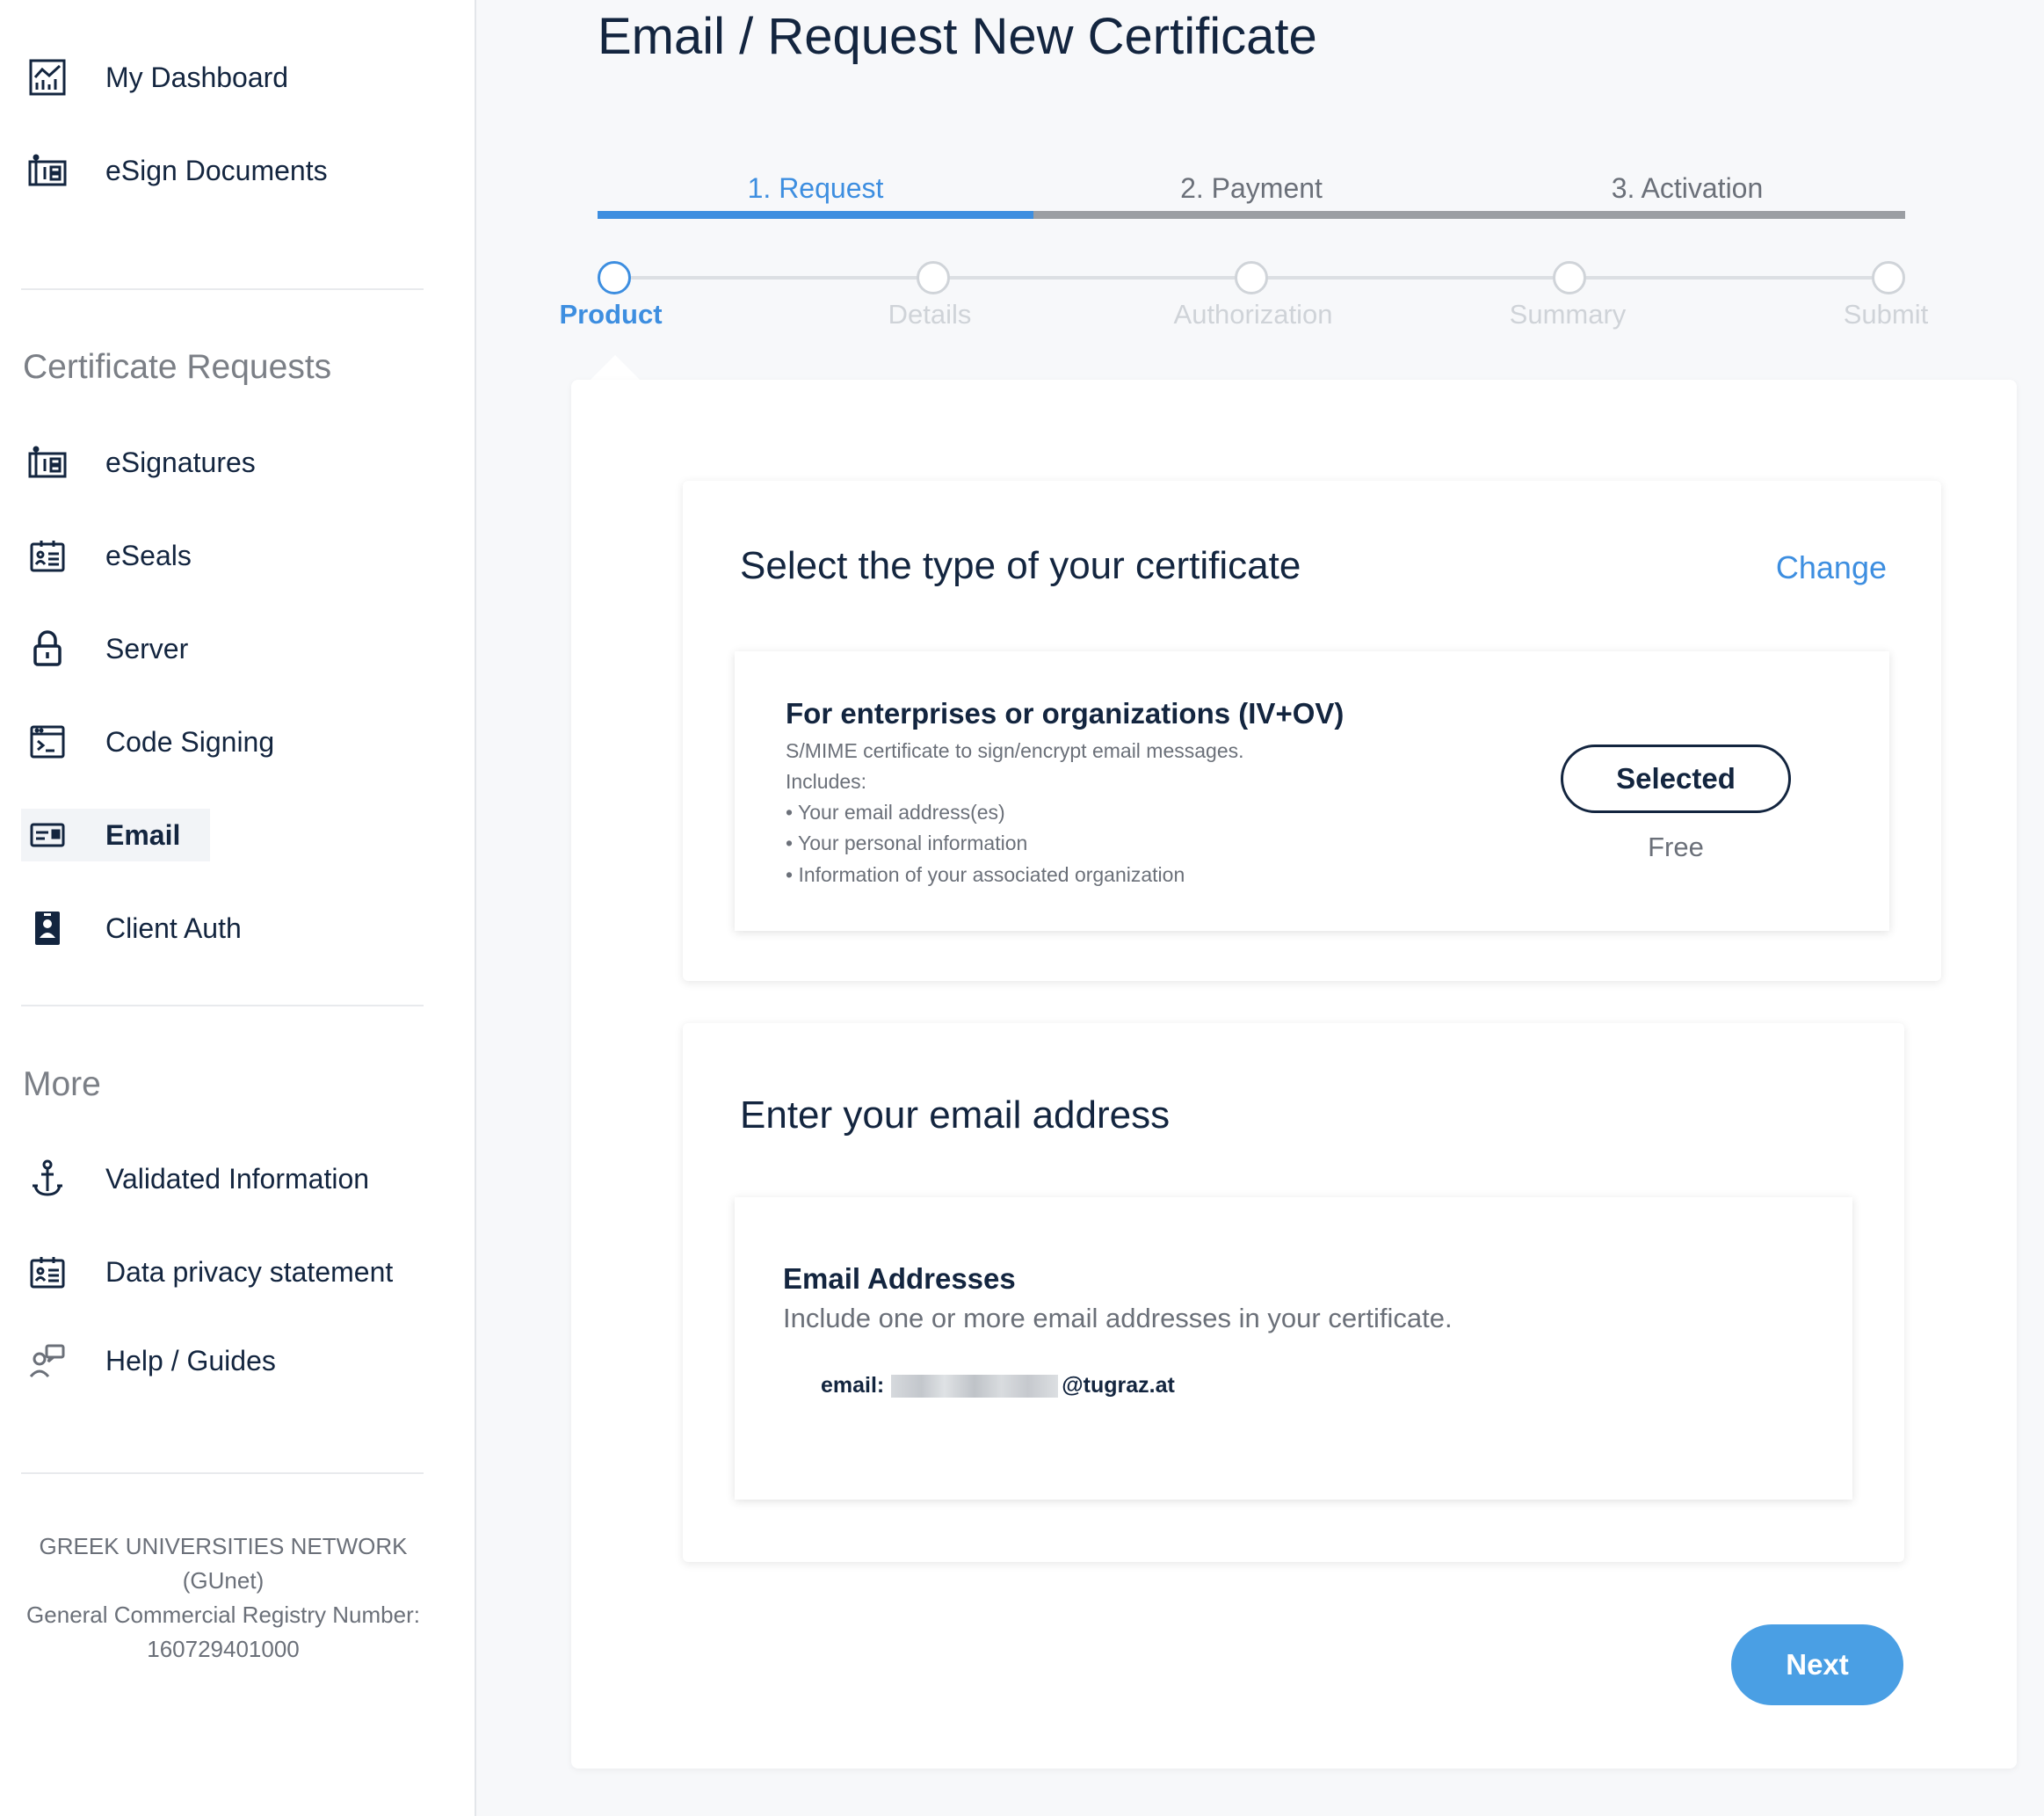 The height and width of the screenshot is (1816, 2044). I want to click on product-includes-label: Includes:, so click(827, 781).